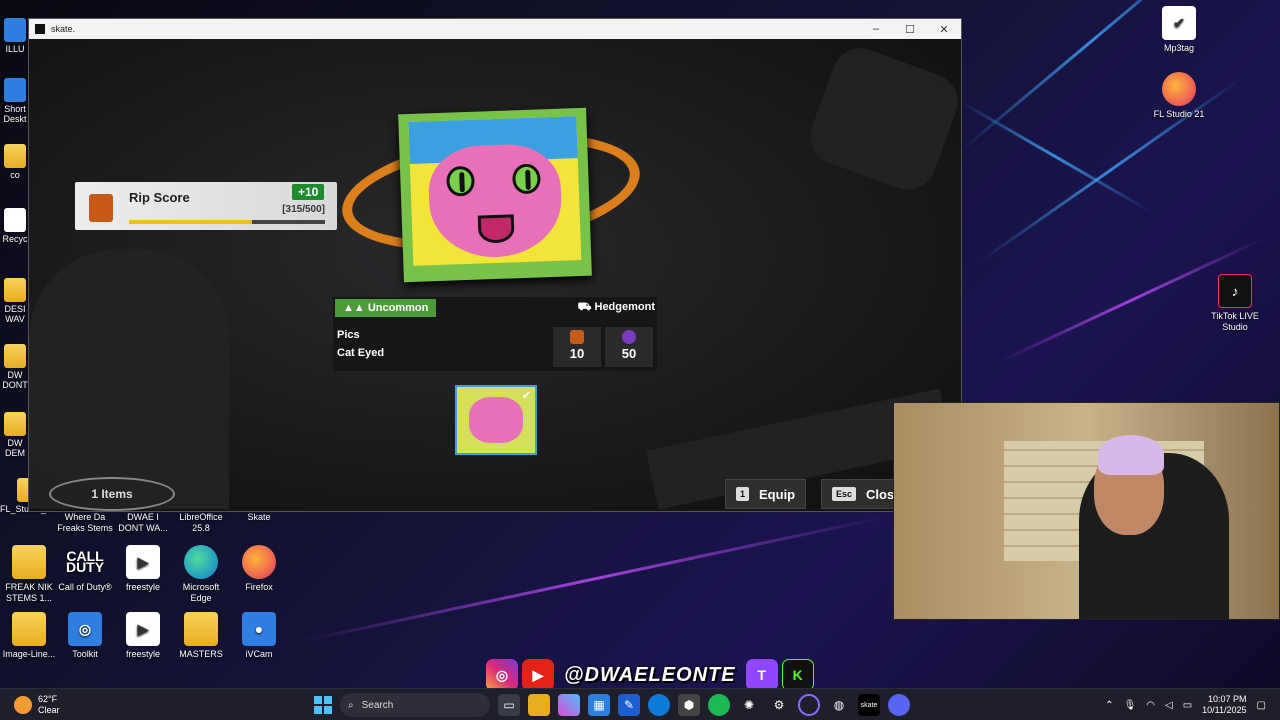  I want to click on weather-widget: 62°F Clear, so click(37, 705).